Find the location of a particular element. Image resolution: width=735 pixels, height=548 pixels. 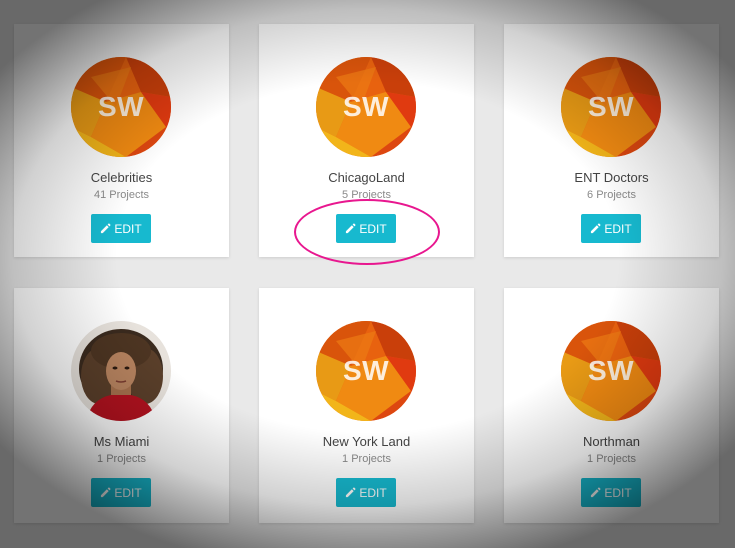

group-card-northman: SW Northman 1 Projects EDIT is located at coordinates (611, 405).